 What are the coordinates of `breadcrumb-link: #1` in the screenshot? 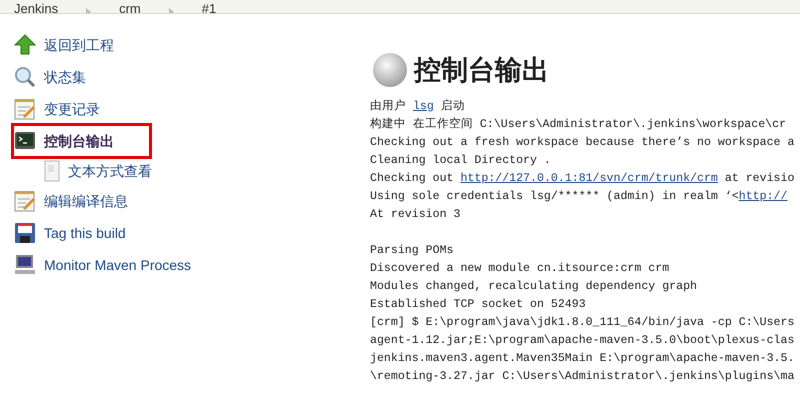 It's located at (209, 7).